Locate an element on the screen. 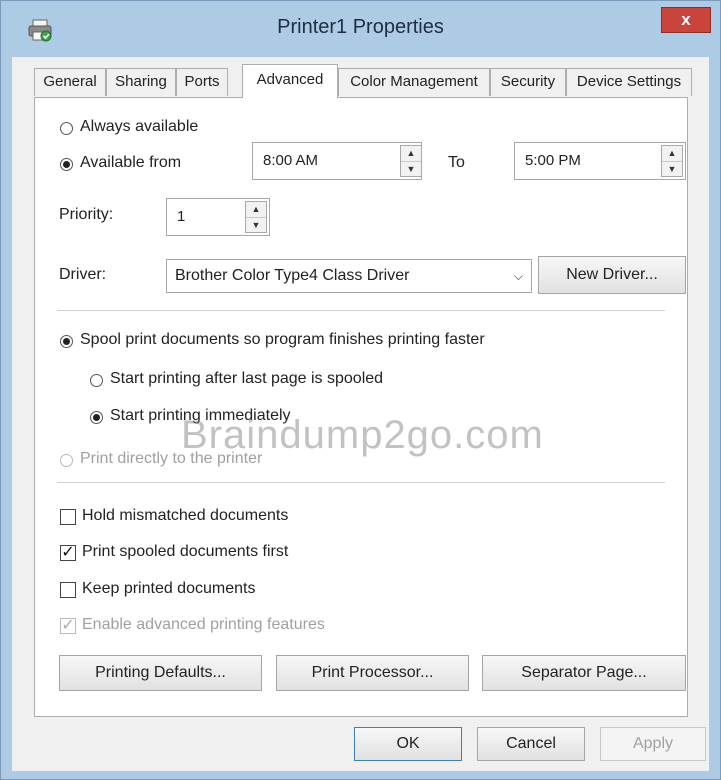 The height and width of the screenshot is (780, 721). cancel-button: Cancel is located at coordinates (531, 744).